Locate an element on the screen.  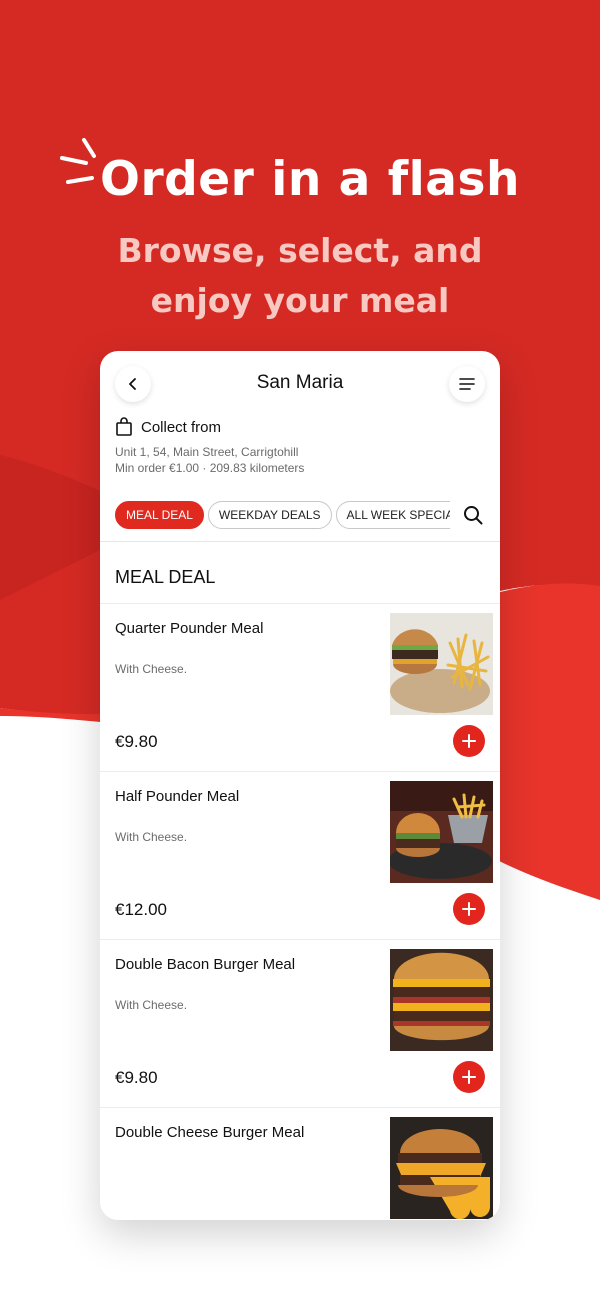
store-address: Unit 1, 54, Main Street, Carrigtohill is located at coordinates (207, 452).